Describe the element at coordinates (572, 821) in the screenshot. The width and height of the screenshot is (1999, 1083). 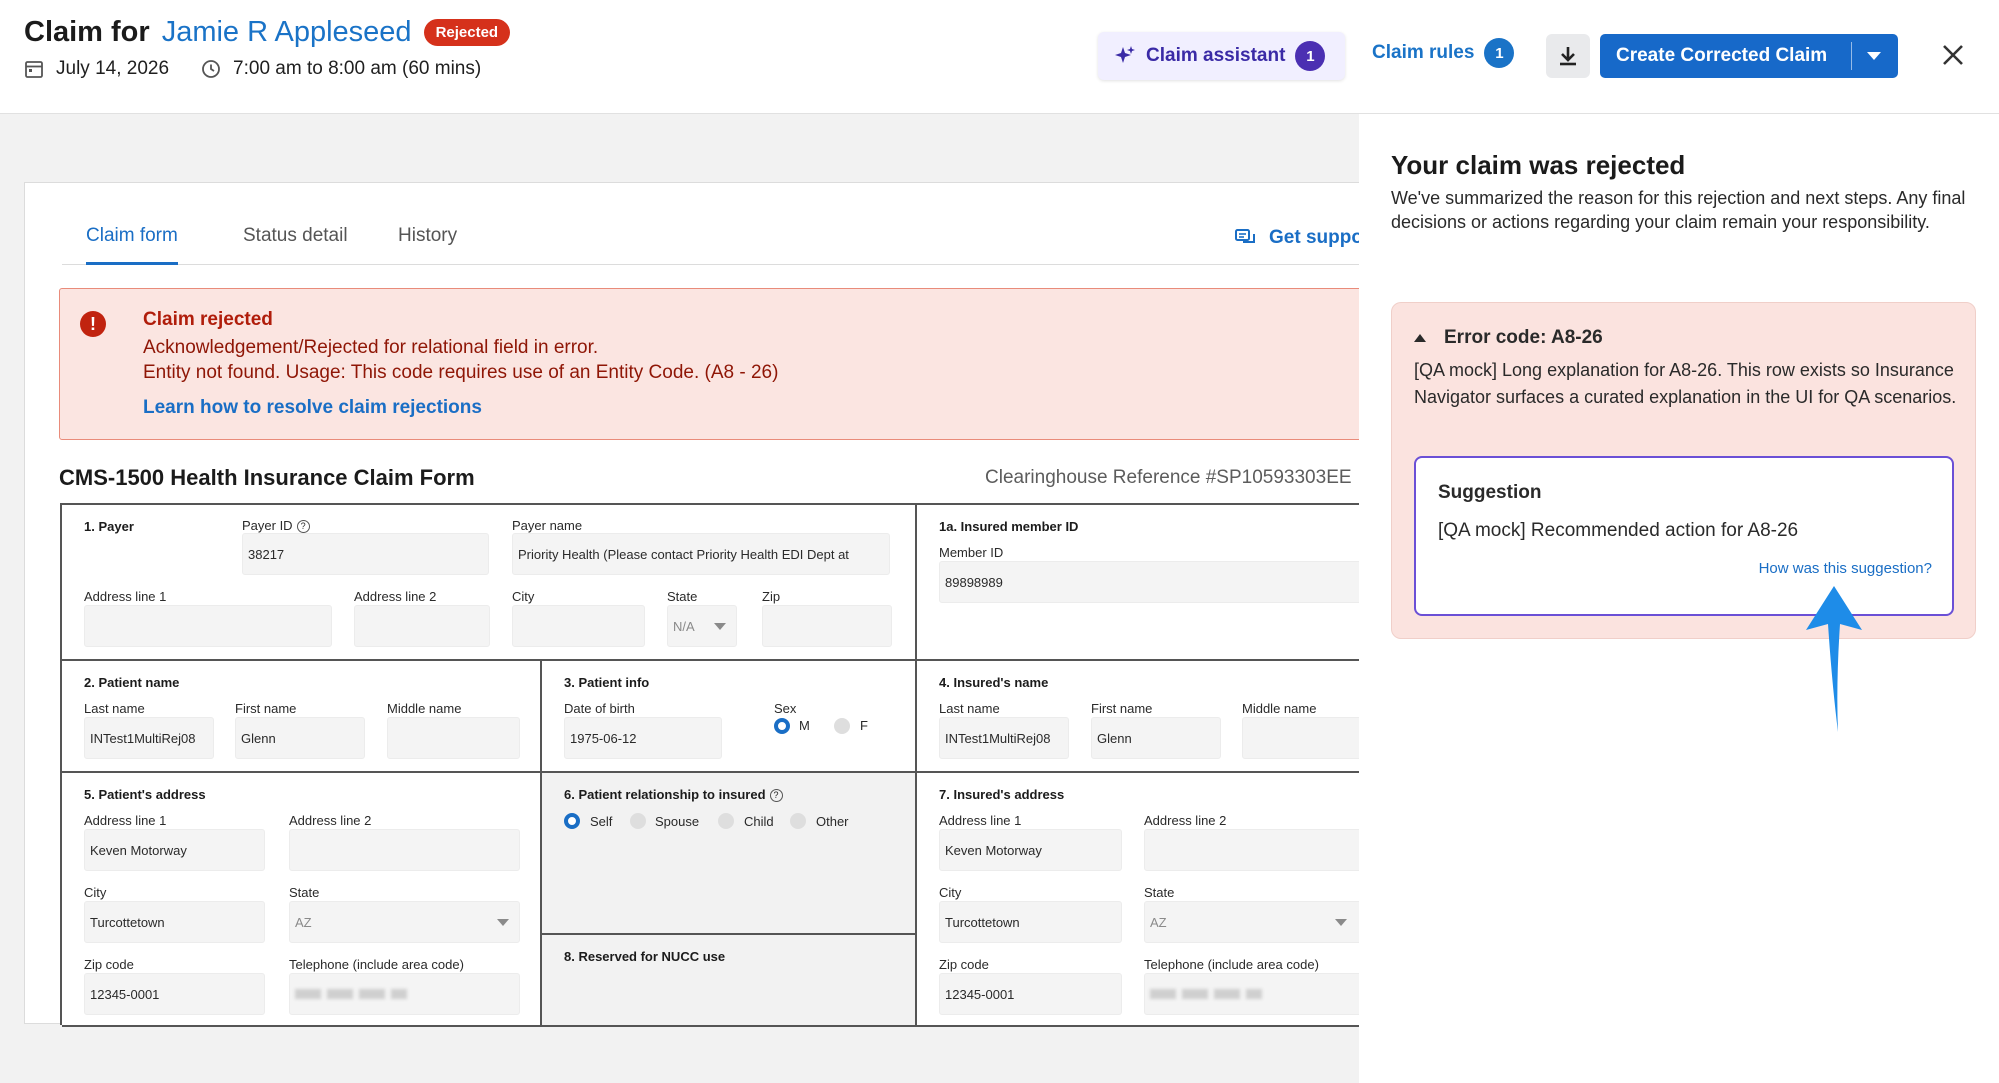
I see `relationship-self-radio` at that location.